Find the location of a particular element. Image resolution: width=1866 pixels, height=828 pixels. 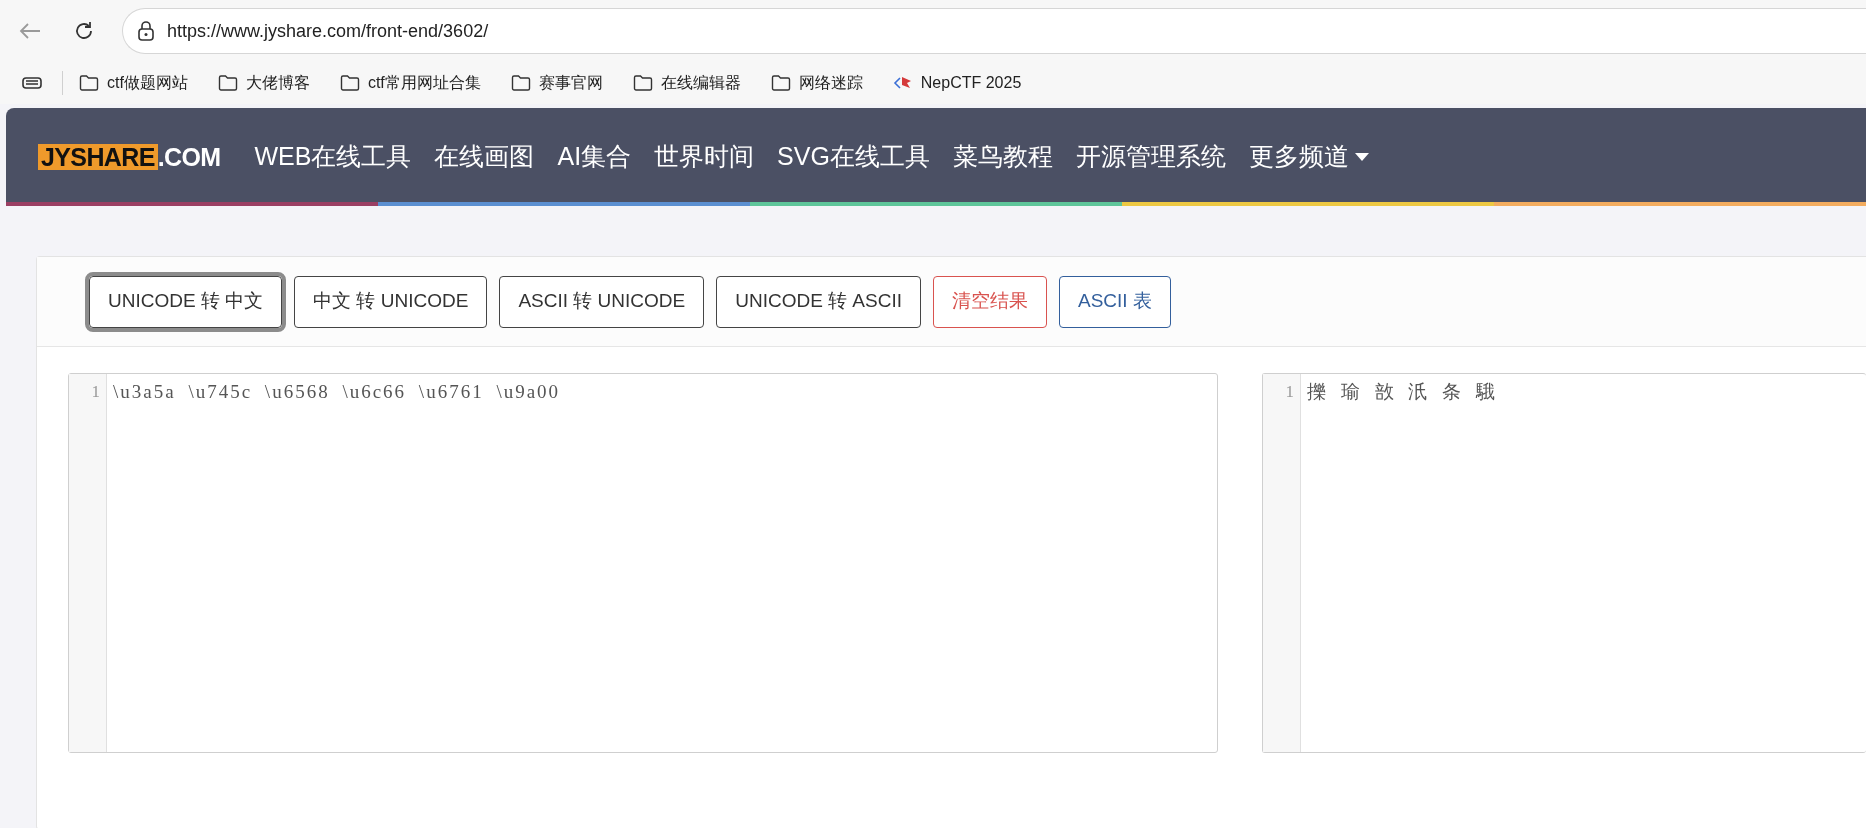

code-line: \u3a5a \u745c \u6568 \u6c66 \u6761 \u9a00 is located at coordinates (337, 392).